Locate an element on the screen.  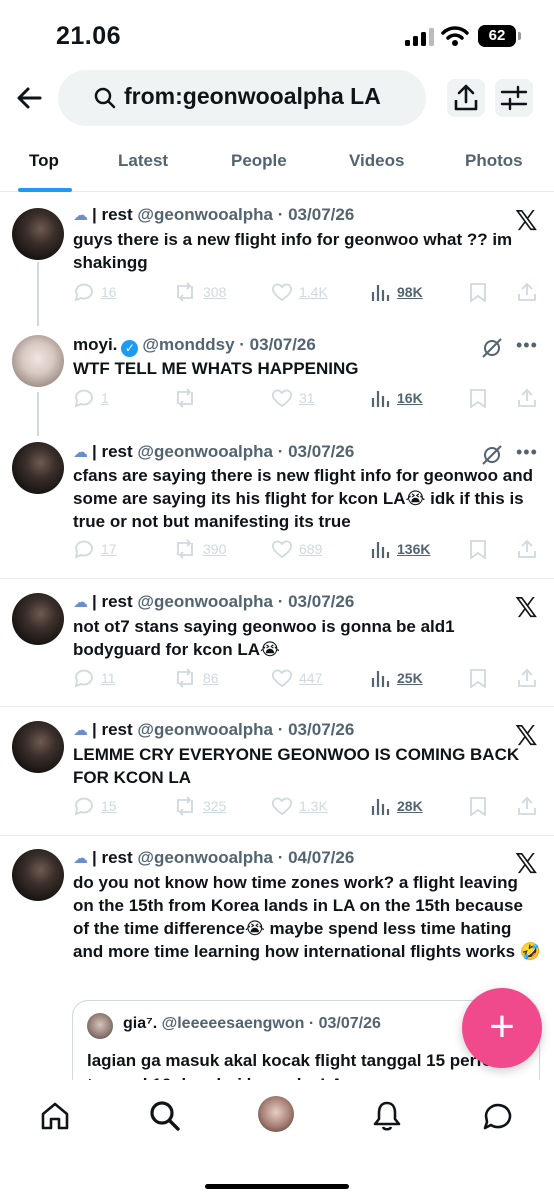
compose-button: + is located at coordinates (502, 1028).